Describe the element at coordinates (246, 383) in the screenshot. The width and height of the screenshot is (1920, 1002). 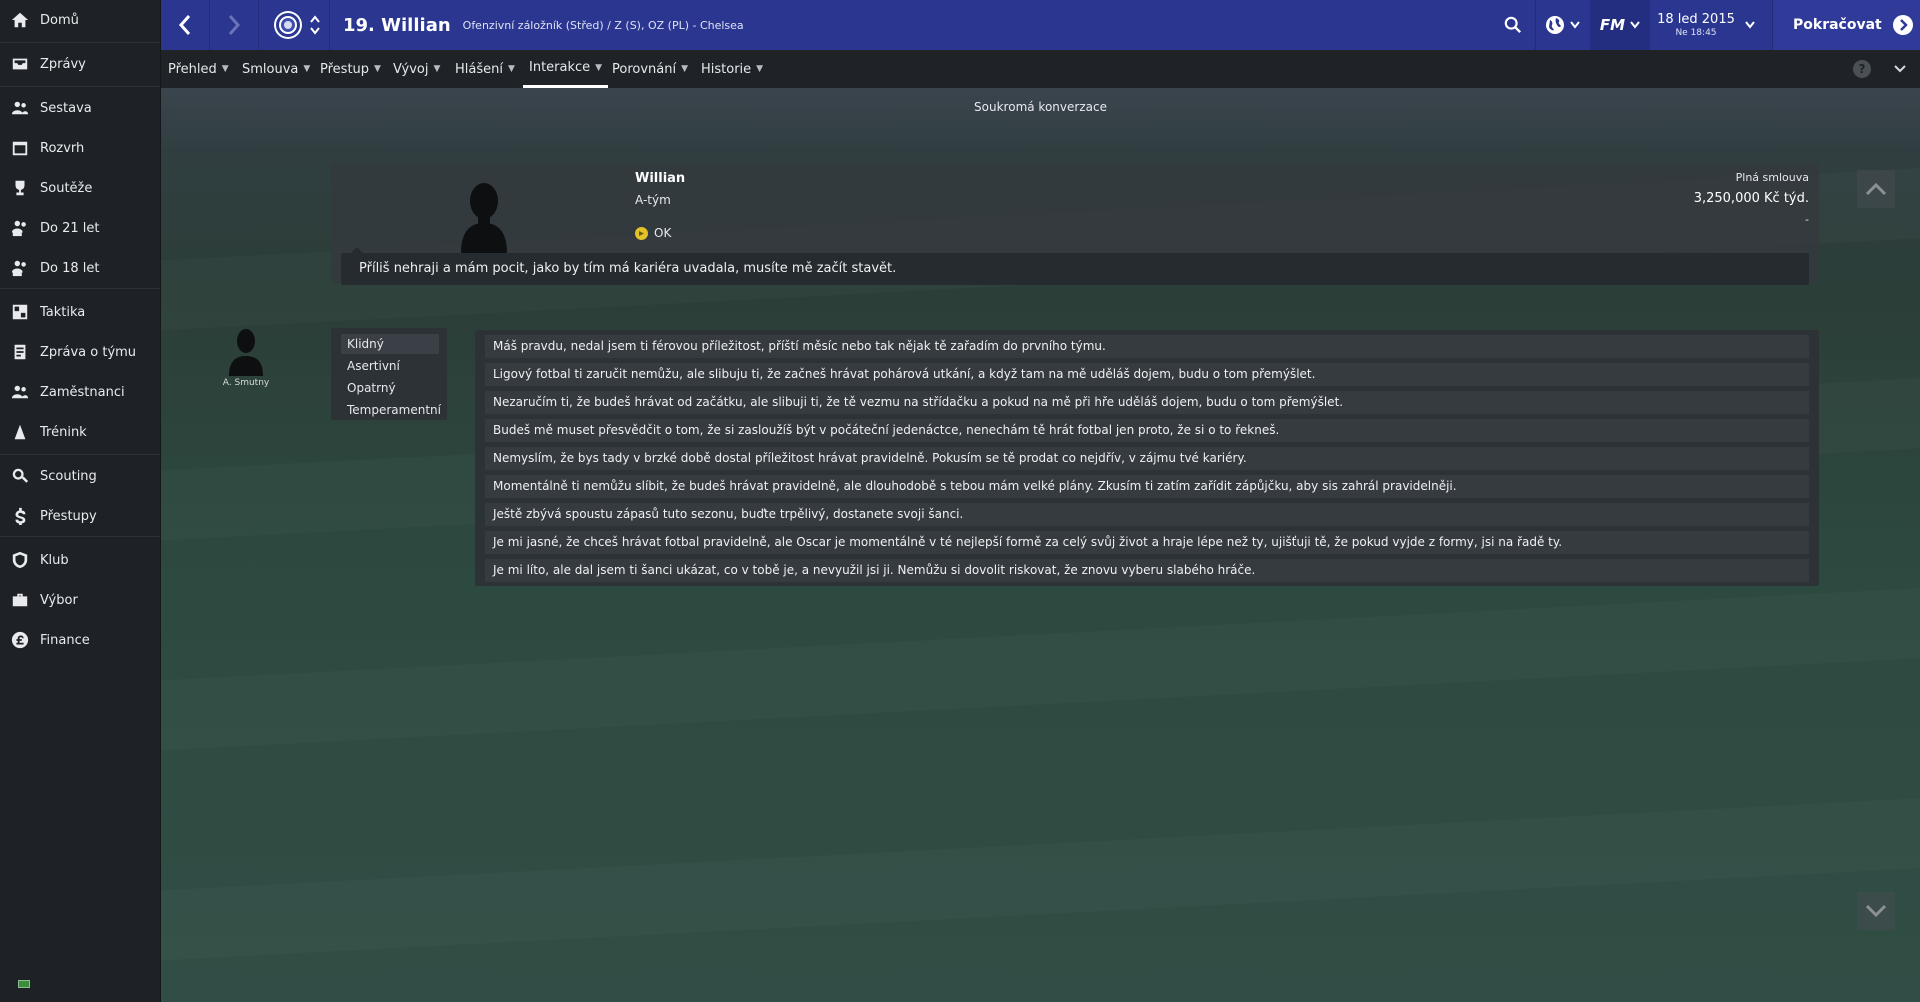
I see `manager-name: A. Smutny` at that location.